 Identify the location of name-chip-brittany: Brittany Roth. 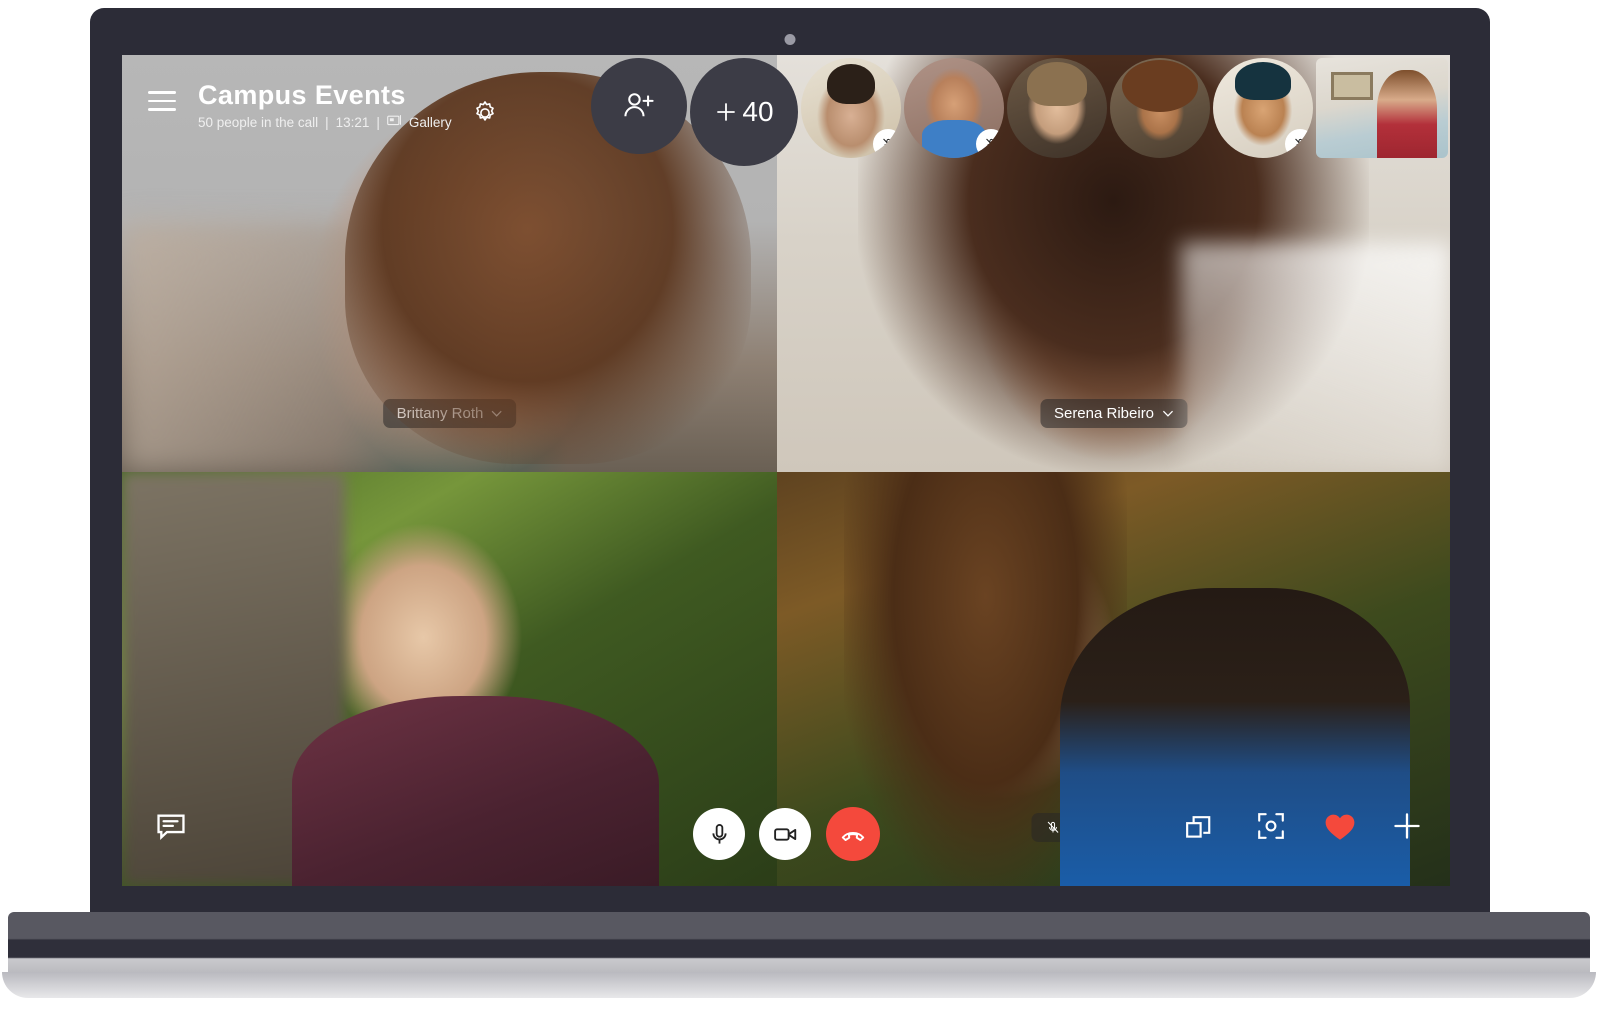
(449, 413).